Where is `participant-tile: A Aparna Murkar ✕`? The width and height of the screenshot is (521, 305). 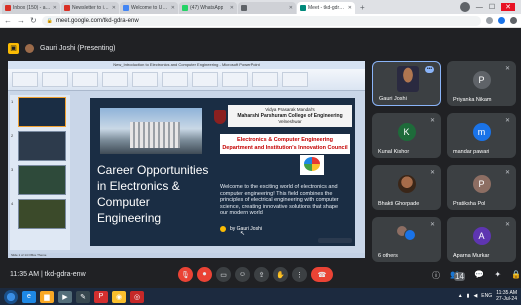 participant-tile: A Aparna Murkar ✕ is located at coordinates (481, 239).